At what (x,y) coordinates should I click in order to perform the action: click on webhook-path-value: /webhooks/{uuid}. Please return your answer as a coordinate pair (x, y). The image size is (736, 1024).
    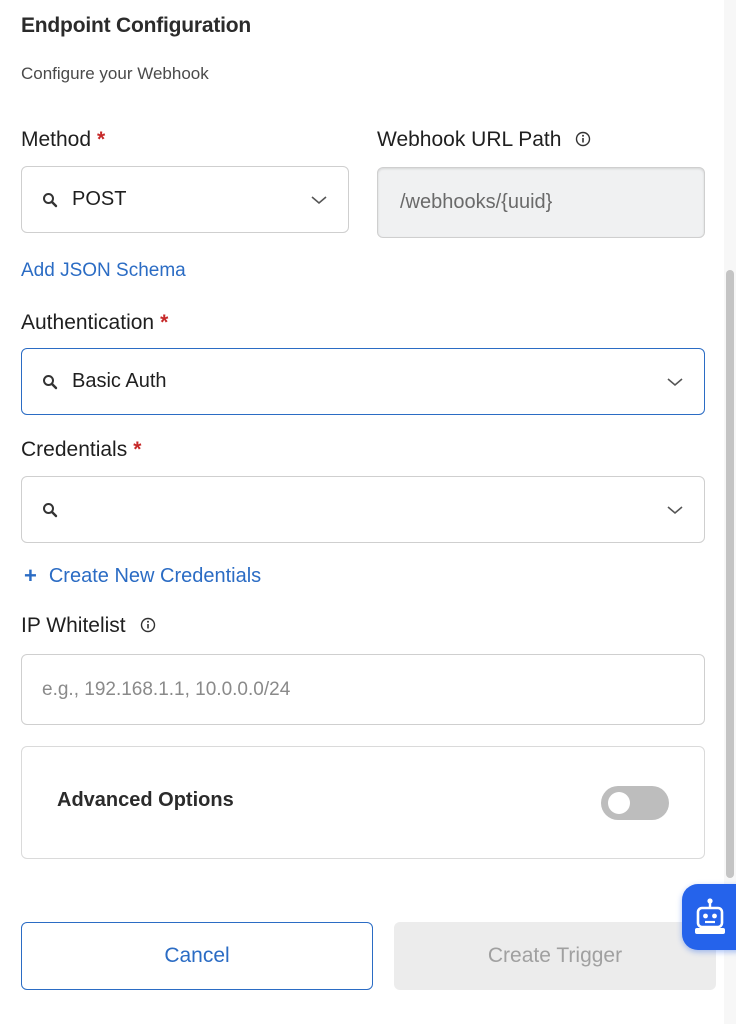
    Looking at the image, I should click on (476, 202).